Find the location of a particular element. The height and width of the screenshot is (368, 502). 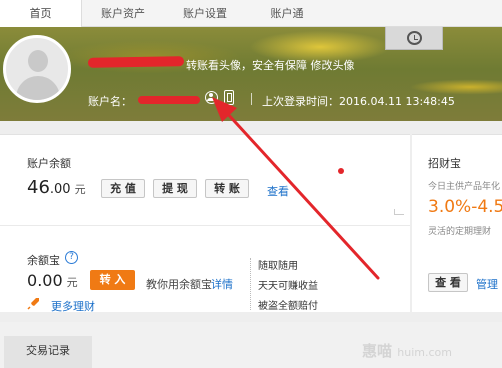

tab-account-link: 账户通 is located at coordinates (287, 13).